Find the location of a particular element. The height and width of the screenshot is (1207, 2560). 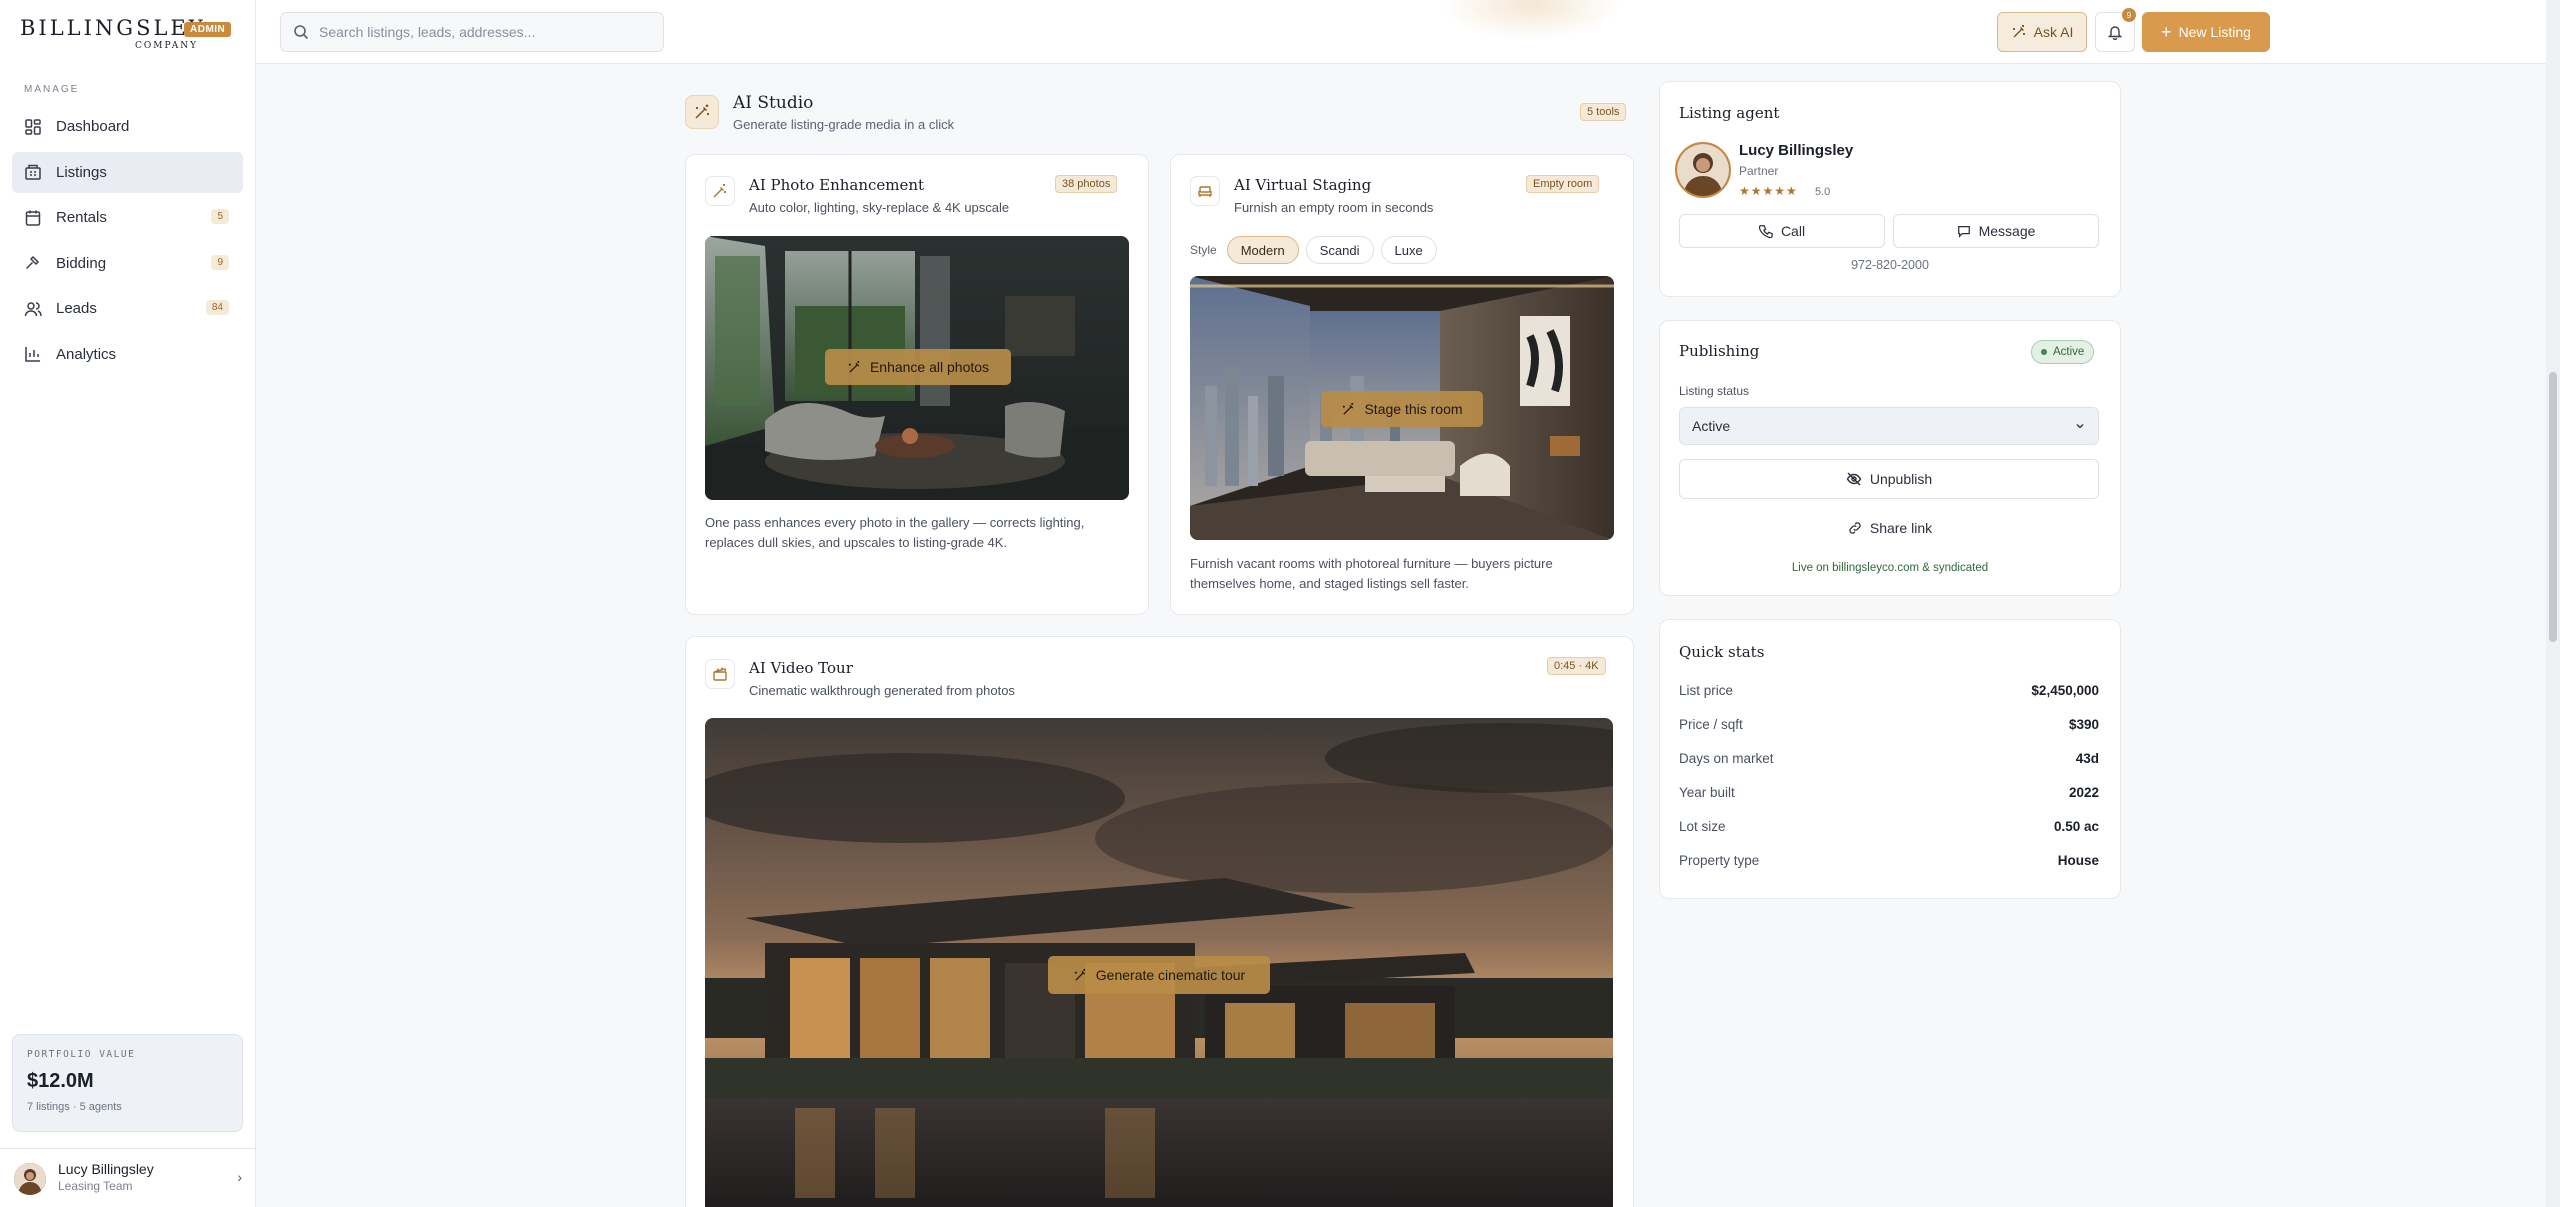

users-icon is located at coordinates (33, 309).